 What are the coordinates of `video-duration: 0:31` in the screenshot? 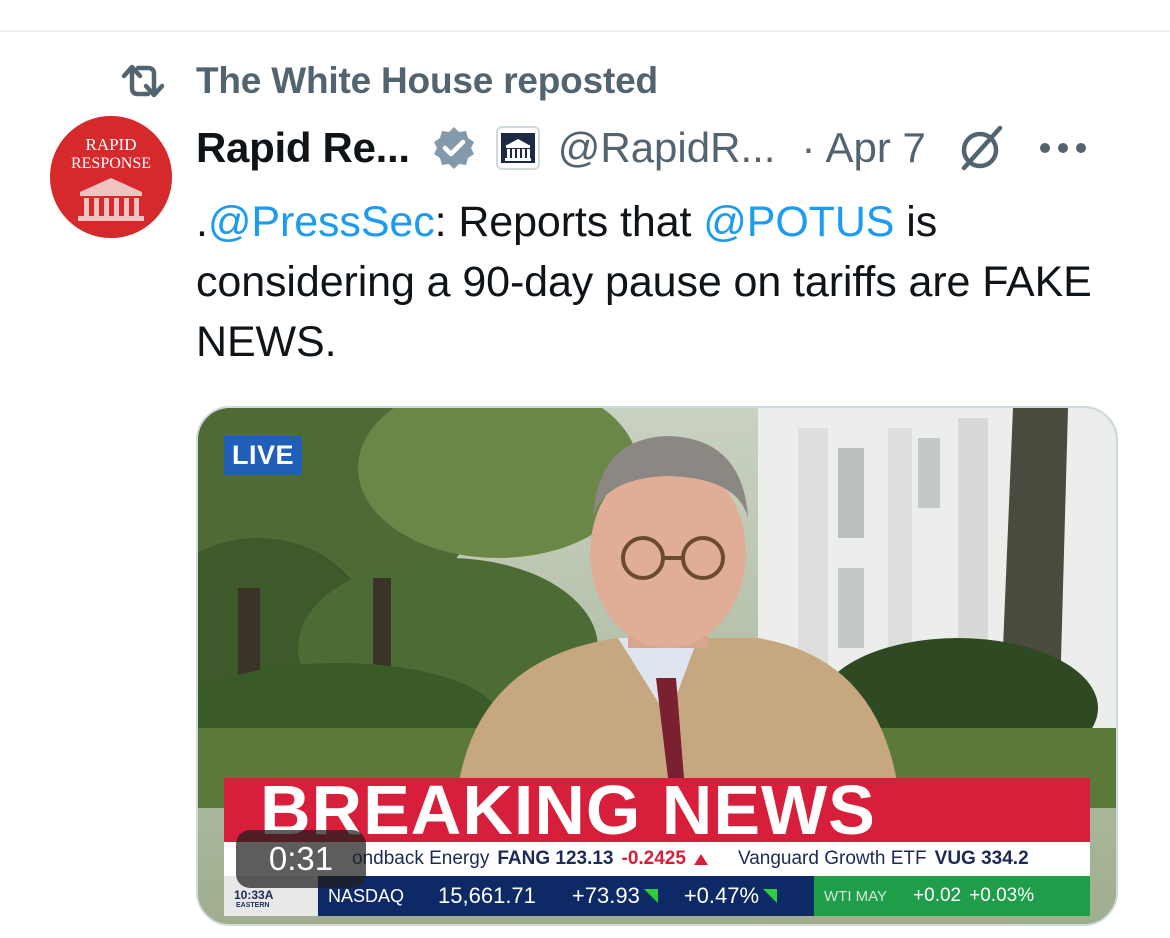 It's located at (301, 859).